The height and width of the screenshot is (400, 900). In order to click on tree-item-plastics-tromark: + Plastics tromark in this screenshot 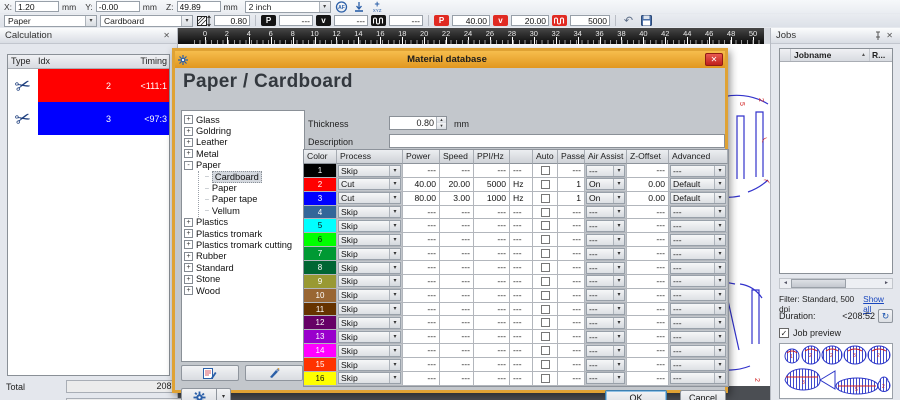, I will do `click(243, 233)`.